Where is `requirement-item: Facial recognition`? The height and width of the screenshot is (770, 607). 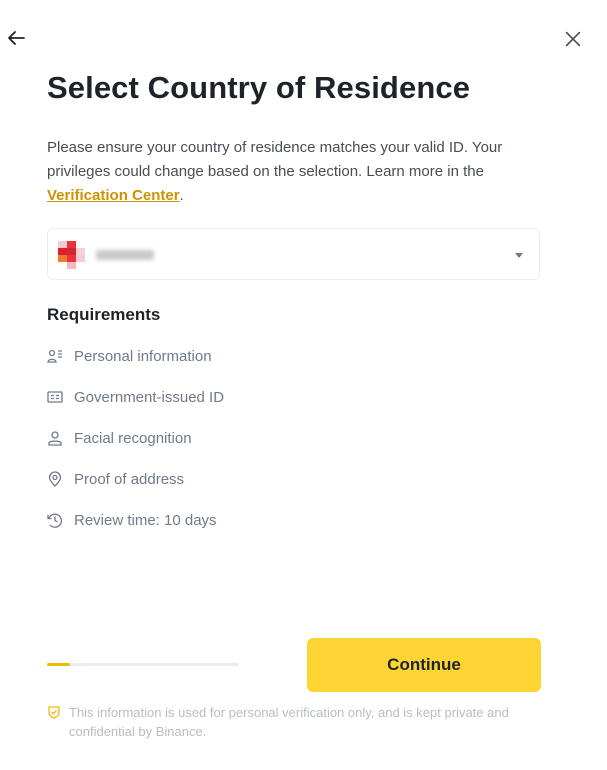
requirement-item: Facial recognition is located at coordinates (119, 438).